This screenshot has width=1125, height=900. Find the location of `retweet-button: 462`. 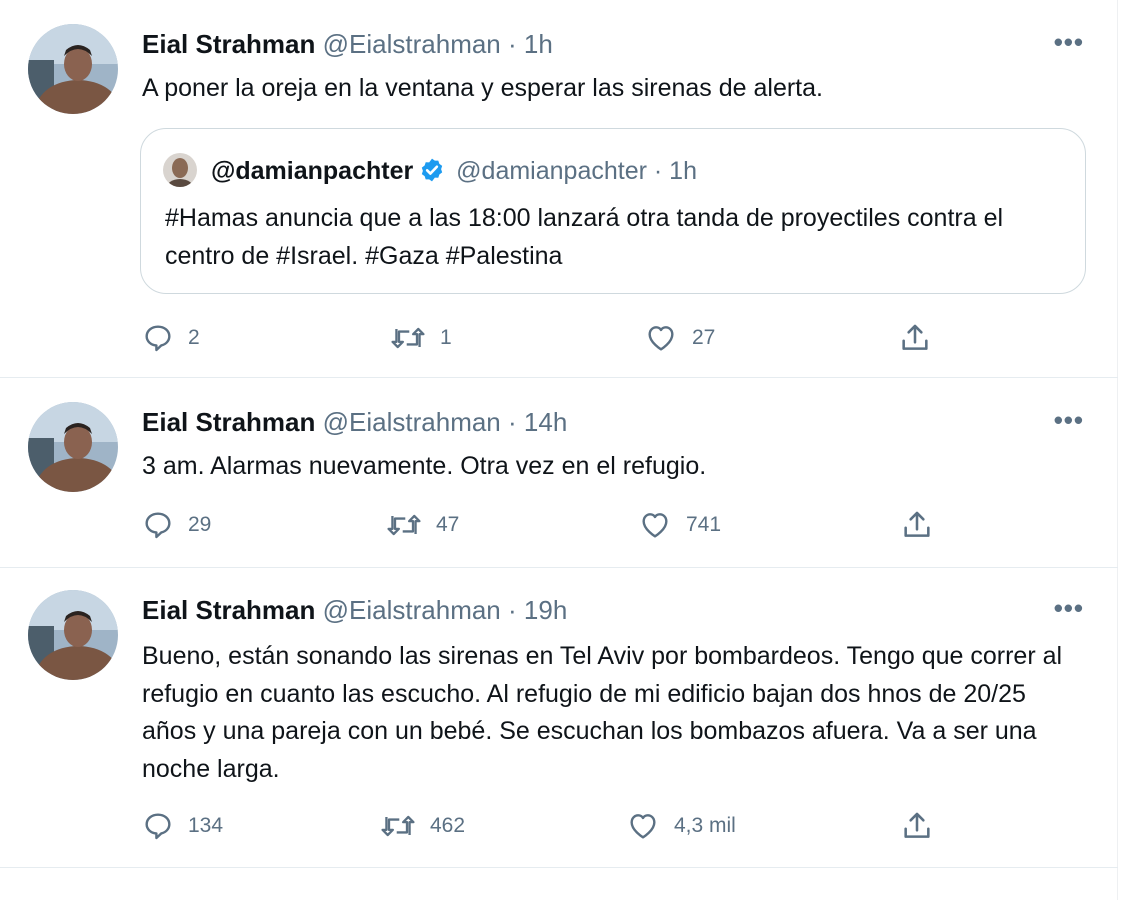

retweet-button: 462 is located at coordinates (422, 826).